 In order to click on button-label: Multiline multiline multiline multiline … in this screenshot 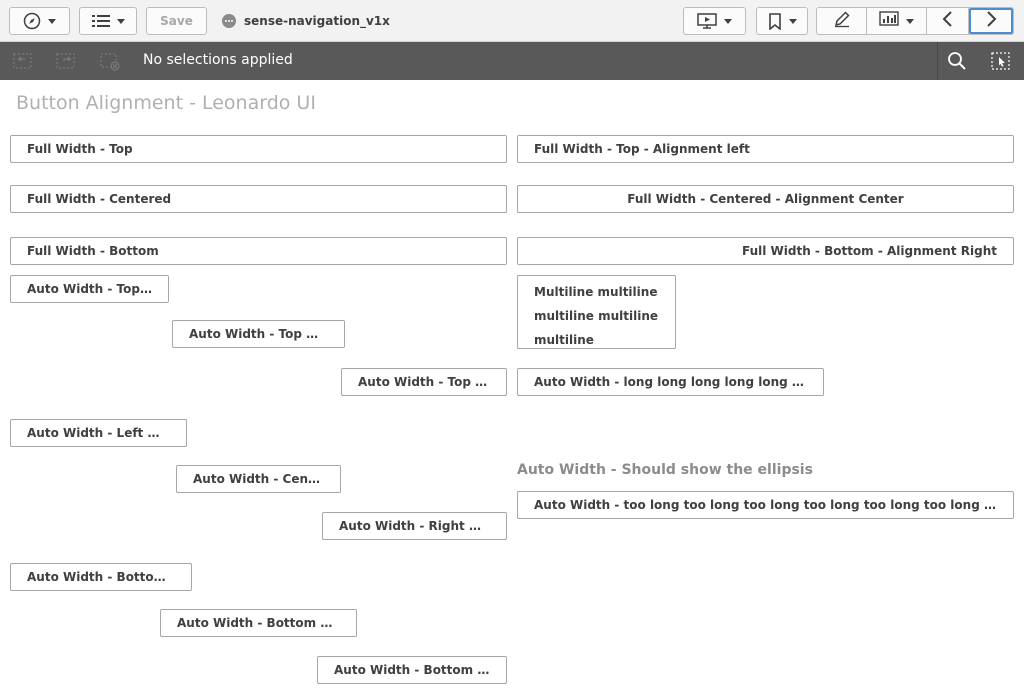, I will do `click(596, 316)`.